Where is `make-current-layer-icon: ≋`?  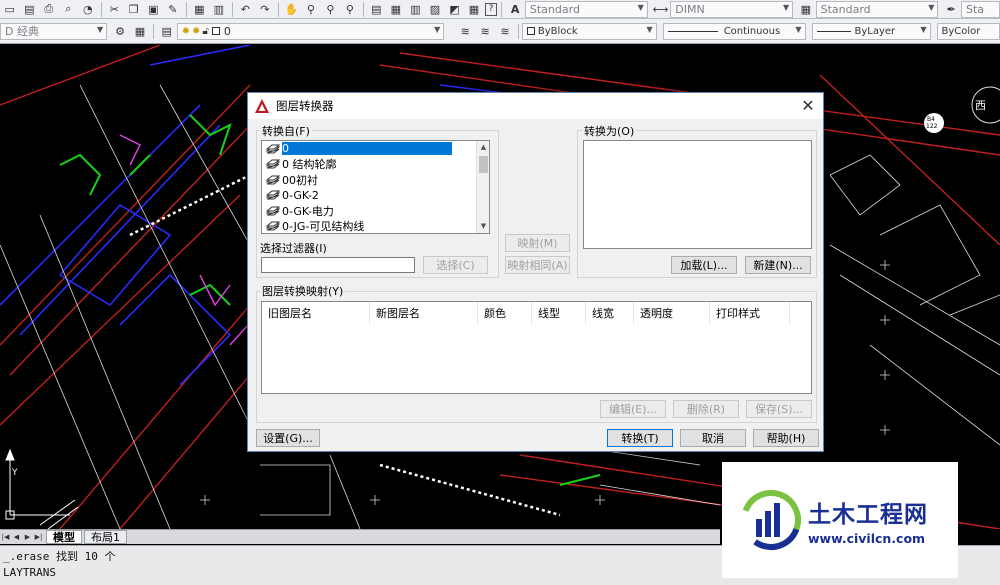
make-current-layer-icon: ≋ is located at coordinates (465, 31).